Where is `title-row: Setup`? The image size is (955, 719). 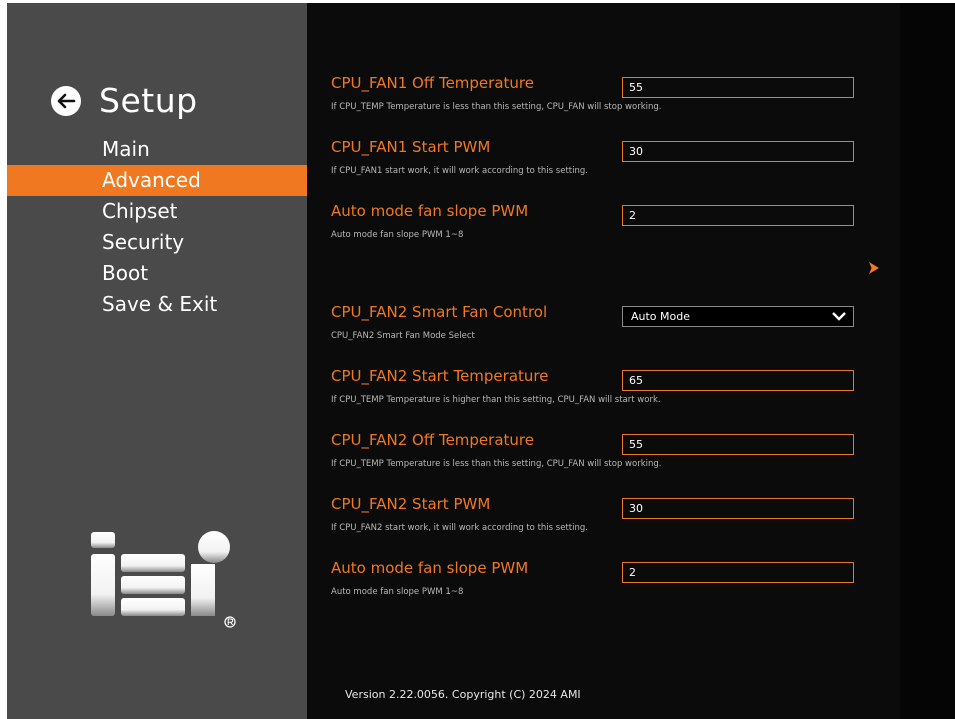 title-row: Setup is located at coordinates (124, 100).